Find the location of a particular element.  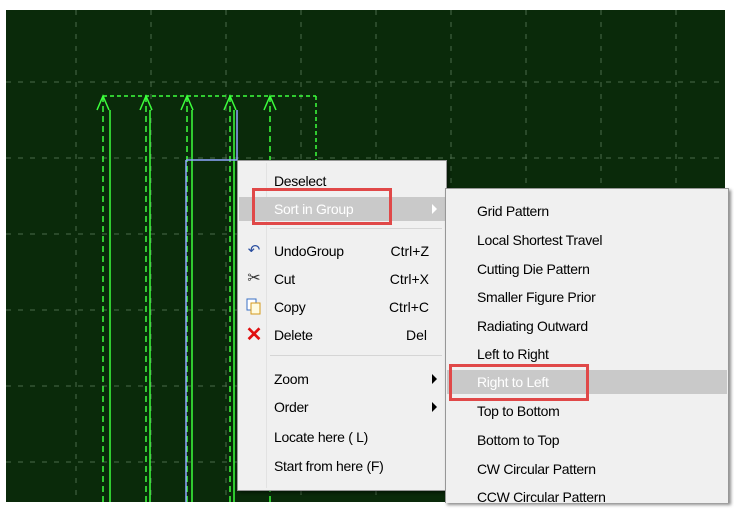

submenu-item-label: Cutting Die Pattern is located at coordinates (533, 269).